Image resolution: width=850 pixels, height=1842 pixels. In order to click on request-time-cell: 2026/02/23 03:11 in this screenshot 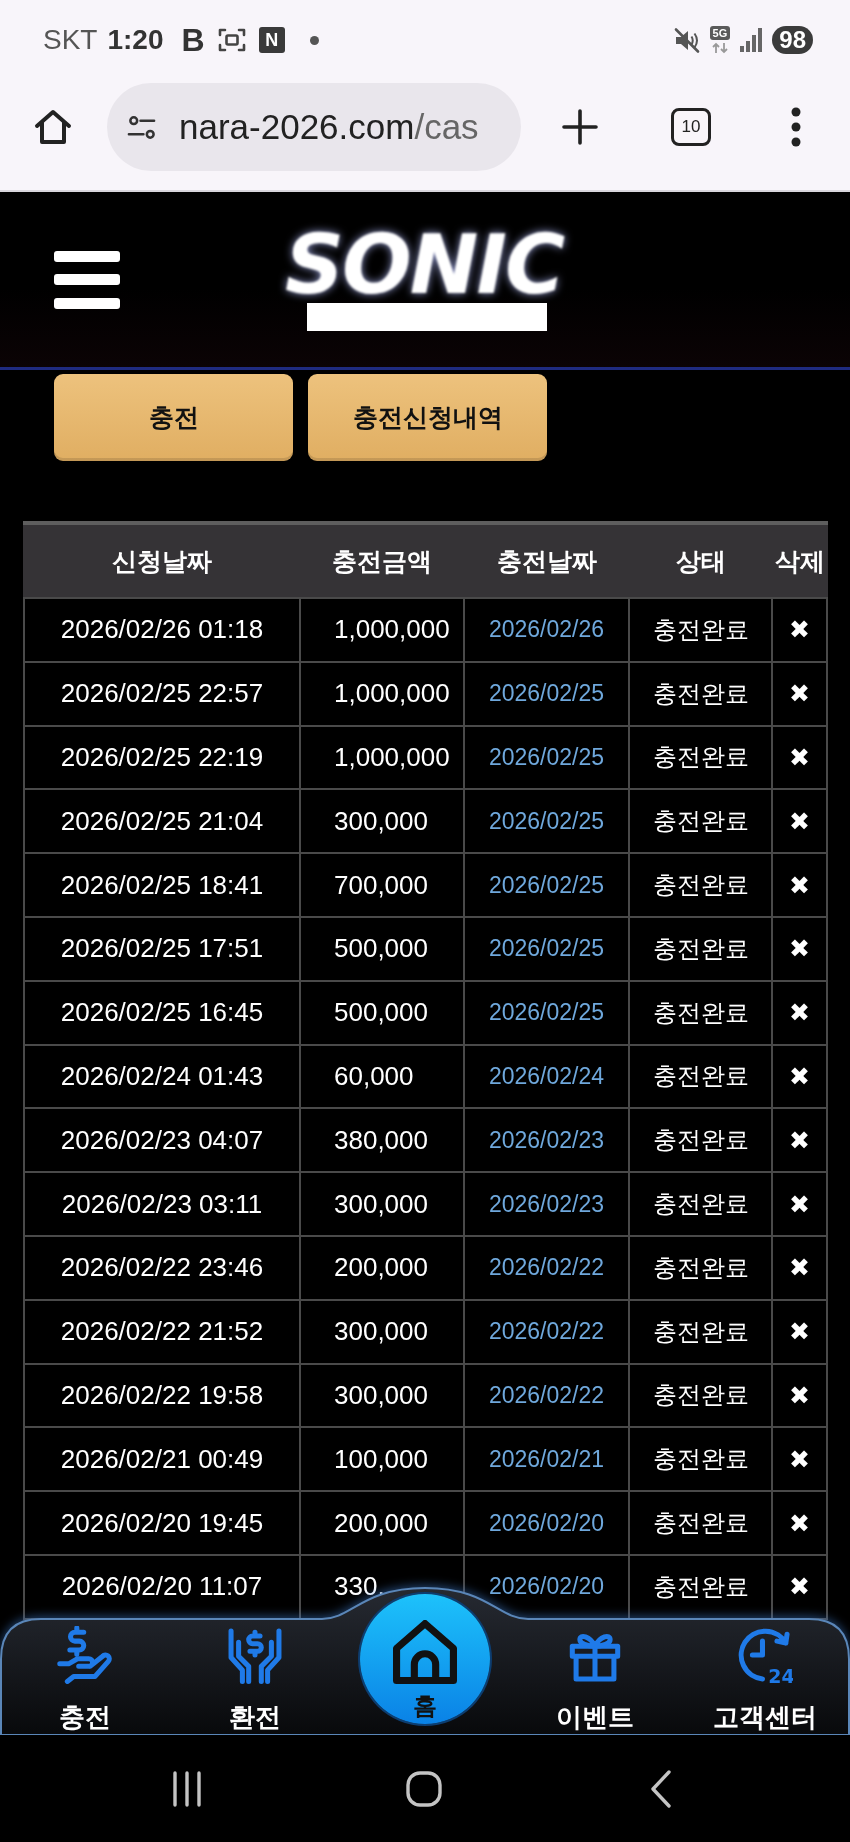, I will do `click(162, 1204)`.